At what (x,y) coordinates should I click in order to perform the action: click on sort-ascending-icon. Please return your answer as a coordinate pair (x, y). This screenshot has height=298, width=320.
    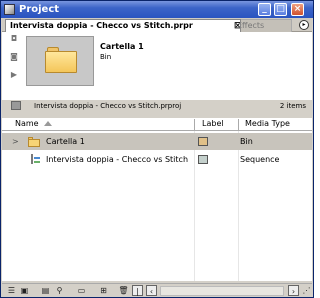
    Looking at the image, I should click on (48, 123).